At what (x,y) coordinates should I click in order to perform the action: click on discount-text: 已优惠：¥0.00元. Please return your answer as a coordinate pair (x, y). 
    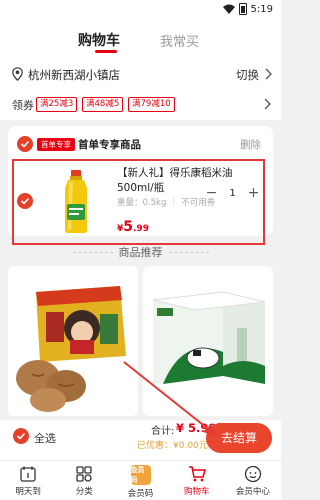
    Looking at the image, I should click on (172, 446).